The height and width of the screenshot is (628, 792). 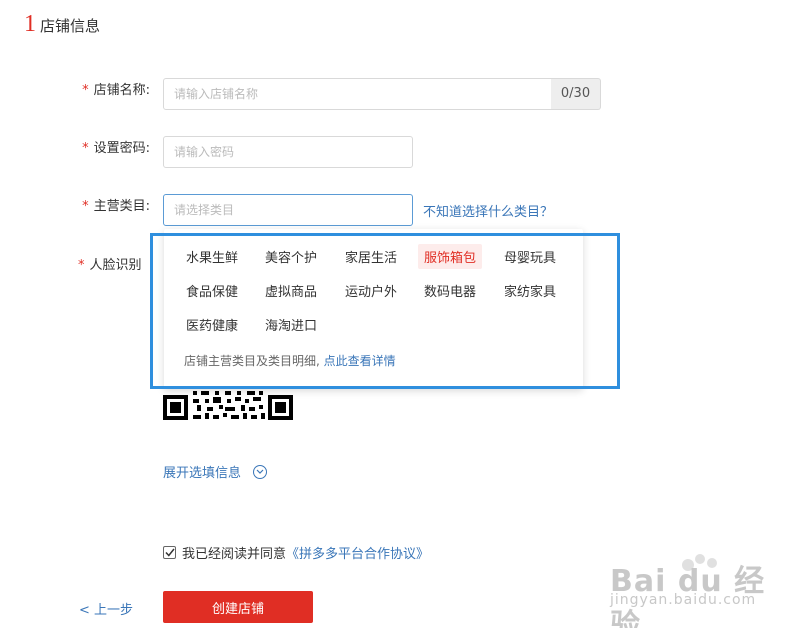 What do you see at coordinates (288, 210) in the screenshot?
I see `category-select: 请选择类目` at bounding box center [288, 210].